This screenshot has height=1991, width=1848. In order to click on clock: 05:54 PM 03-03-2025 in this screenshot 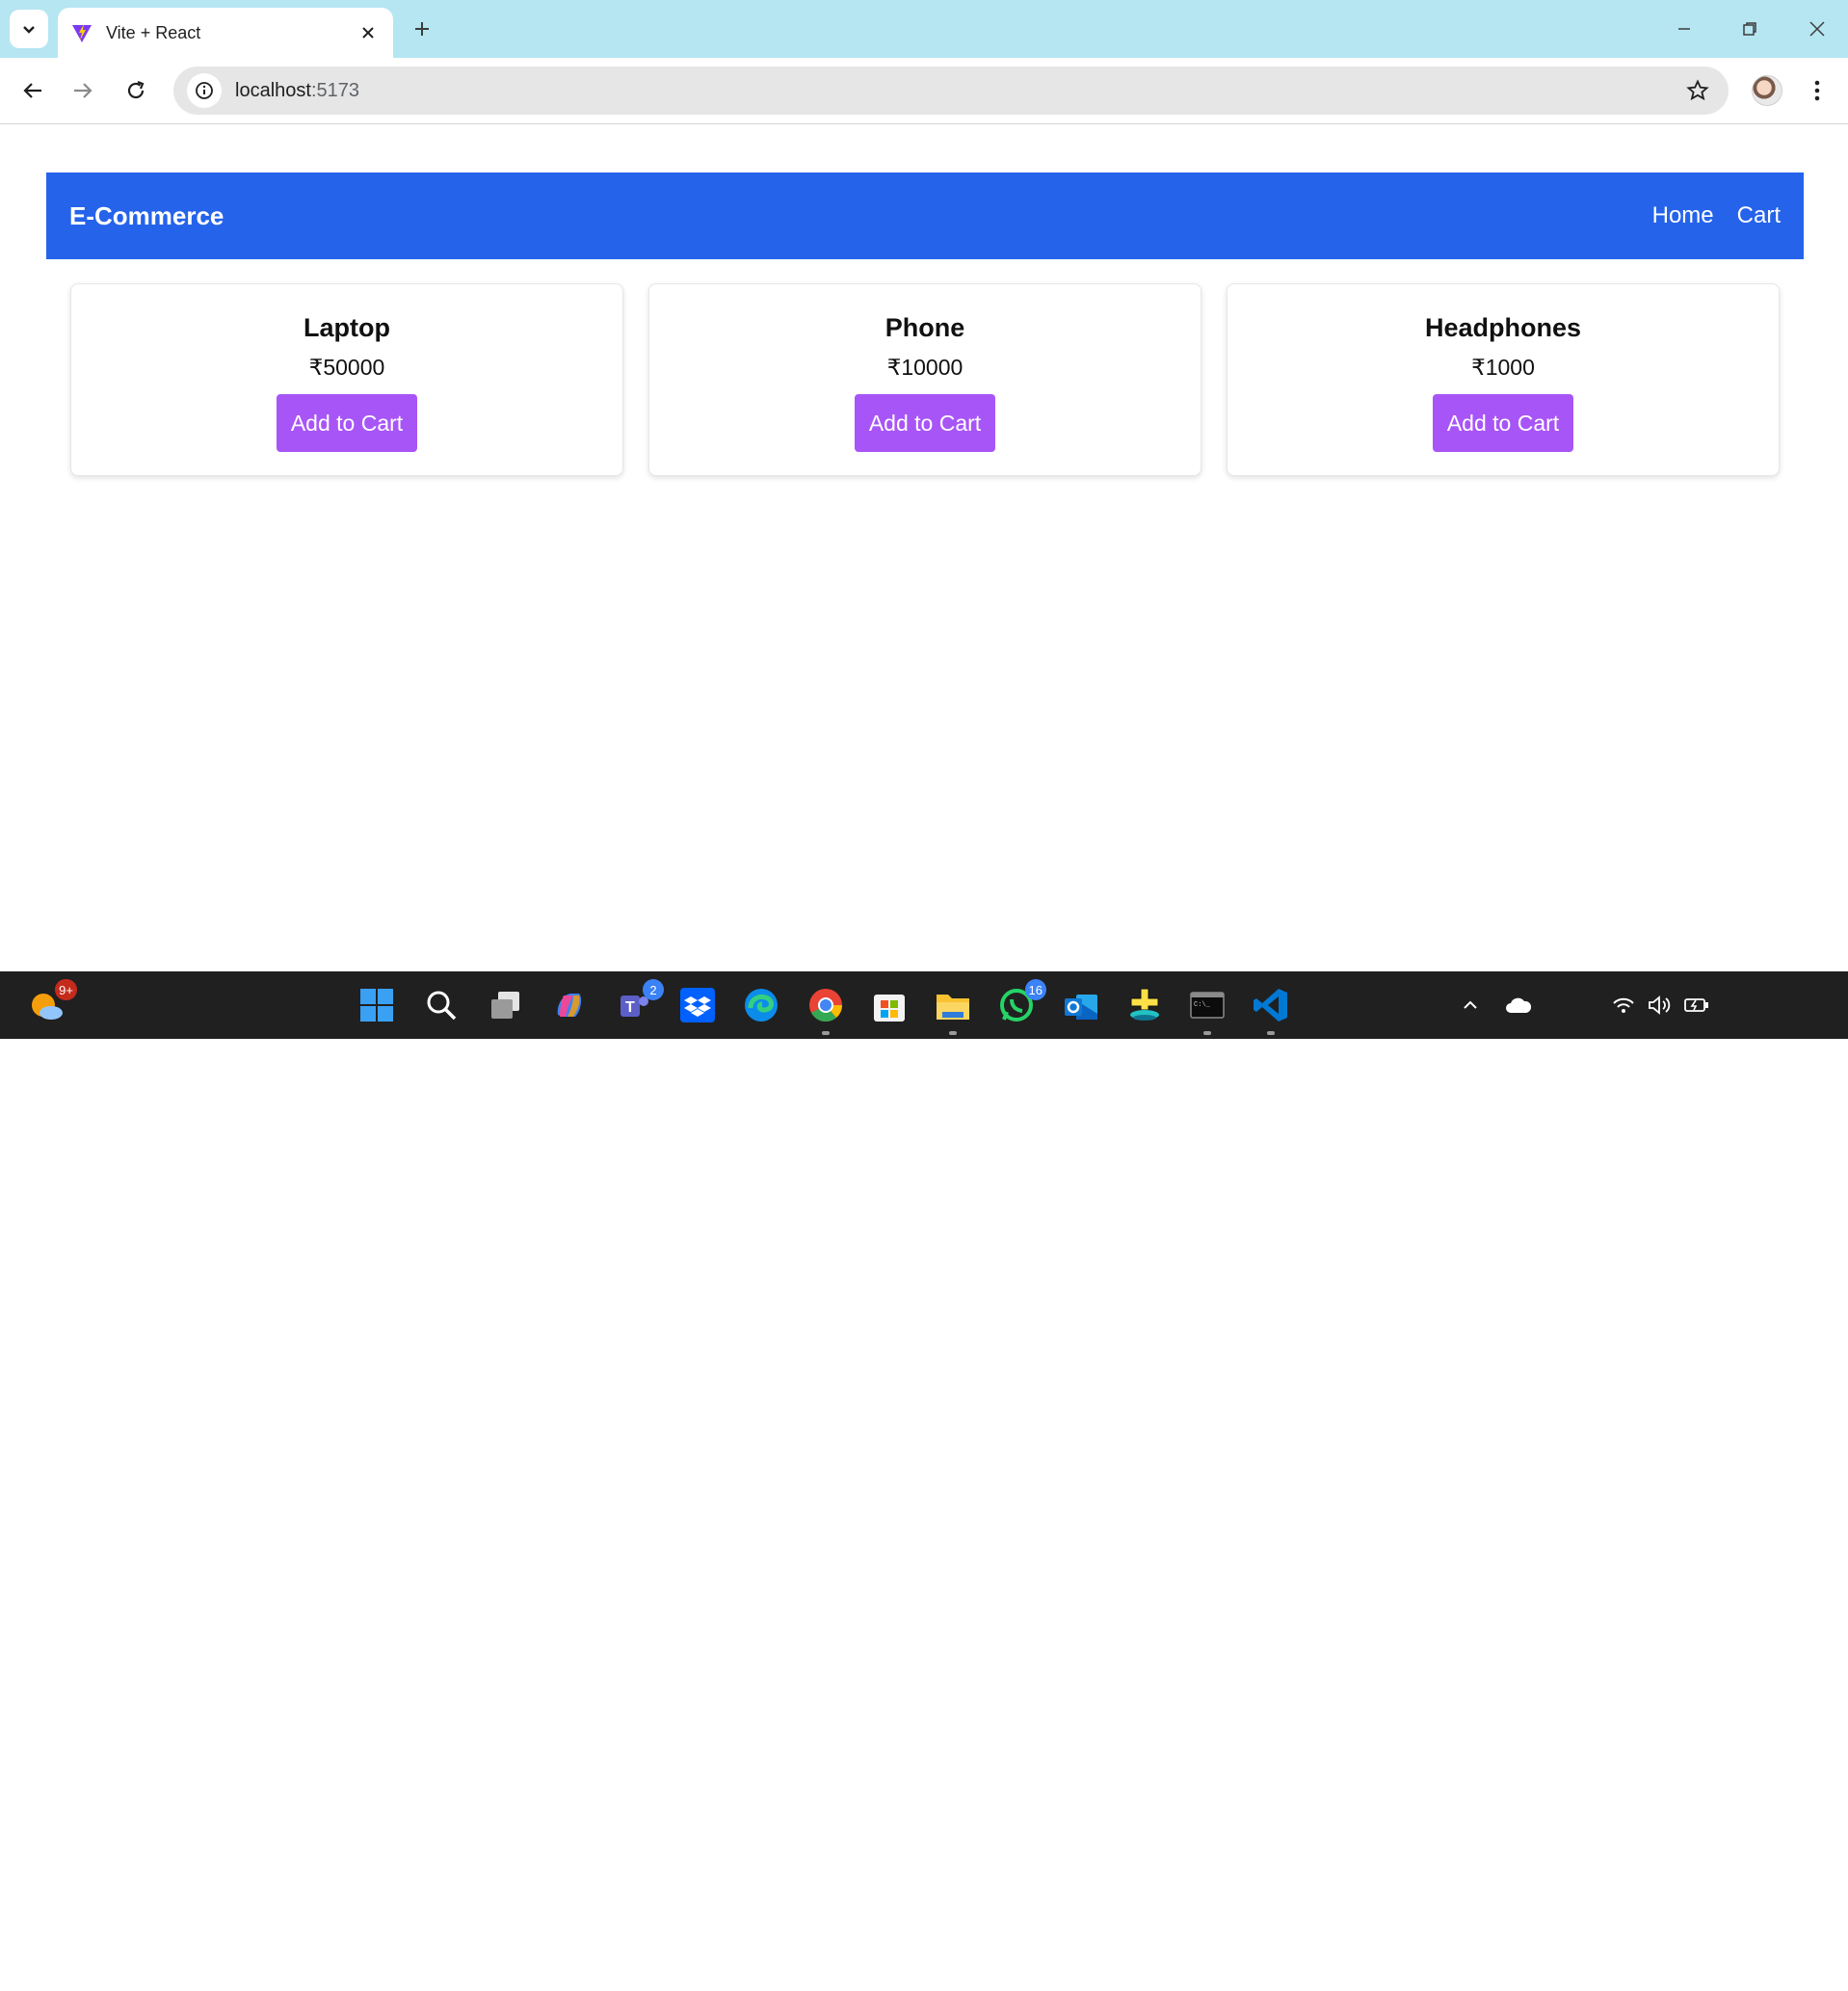, I will do `click(1779, 1970)`.